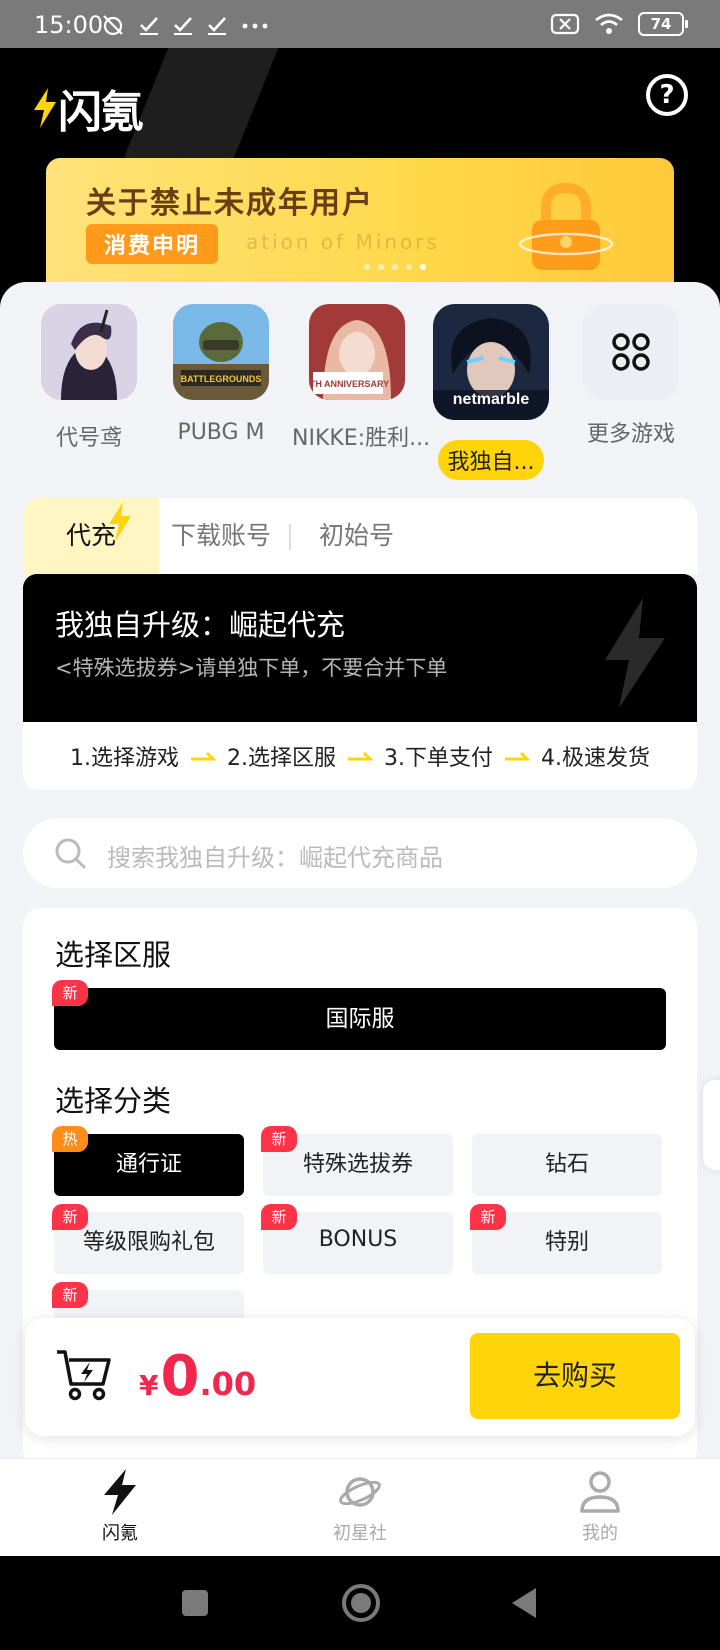 The width and height of the screenshot is (720, 1650). Describe the element at coordinates (438, 758) in the screenshot. I see `step-3: 3.下单支付` at that location.